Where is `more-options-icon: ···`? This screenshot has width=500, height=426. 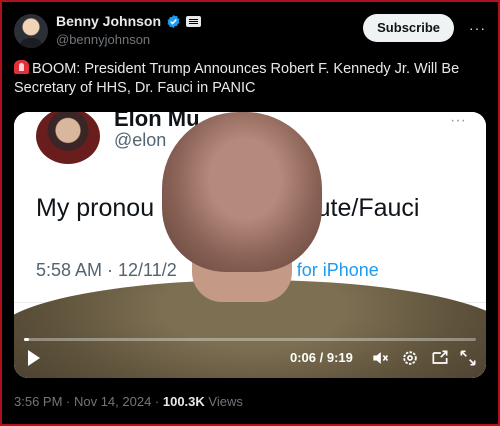 more-options-icon: ··· is located at coordinates (477, 28).